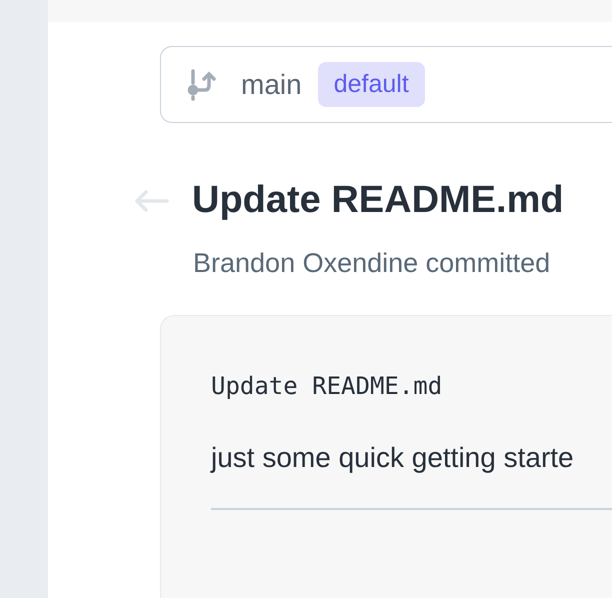  I want to click on message-title: Update README.md, so click(327, 386).